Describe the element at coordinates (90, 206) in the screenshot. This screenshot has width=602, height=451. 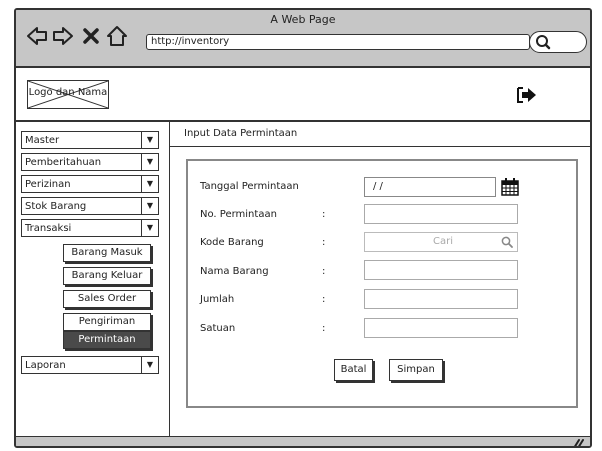
I see `sidebar-item-stok-barang: Stok Barang ▼` at that location.